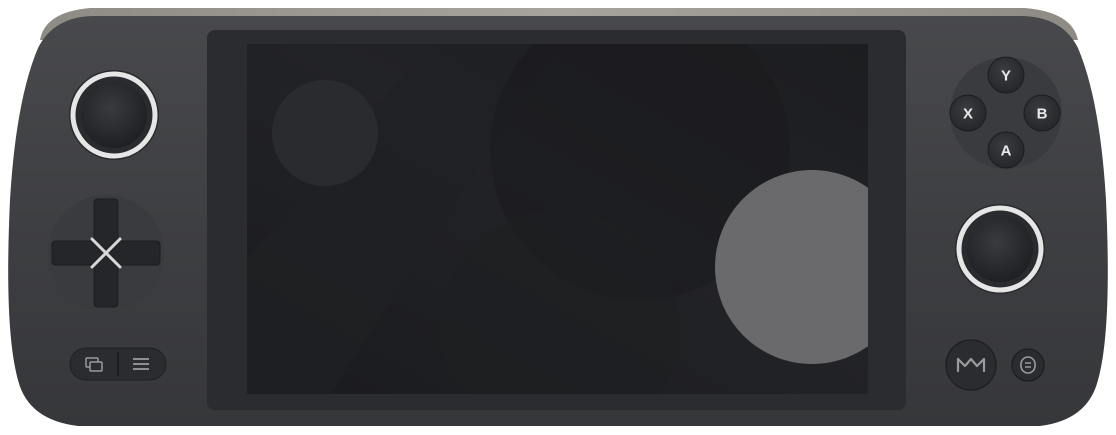 Image resolution: width=1116 pixels, height=435 pixels. I want to click on a-button-label: A, so click(1006, 151).